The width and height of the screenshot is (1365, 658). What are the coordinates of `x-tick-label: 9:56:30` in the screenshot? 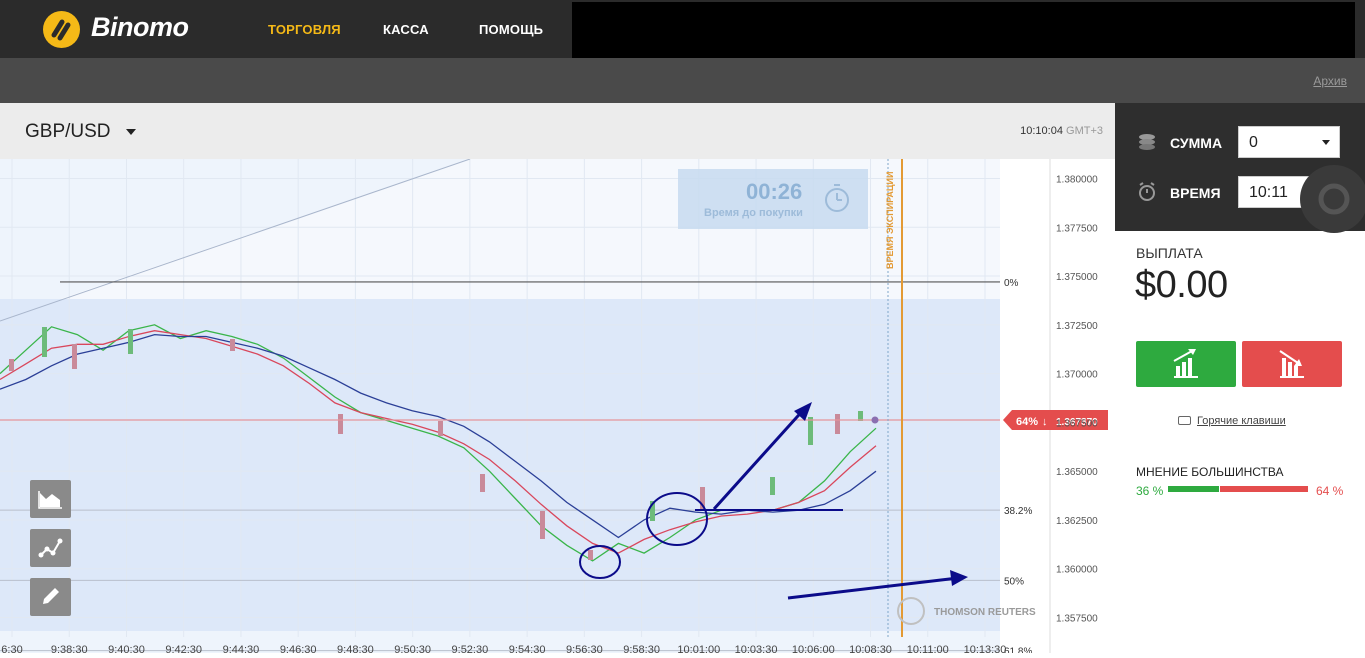 It's located at (584, 648).